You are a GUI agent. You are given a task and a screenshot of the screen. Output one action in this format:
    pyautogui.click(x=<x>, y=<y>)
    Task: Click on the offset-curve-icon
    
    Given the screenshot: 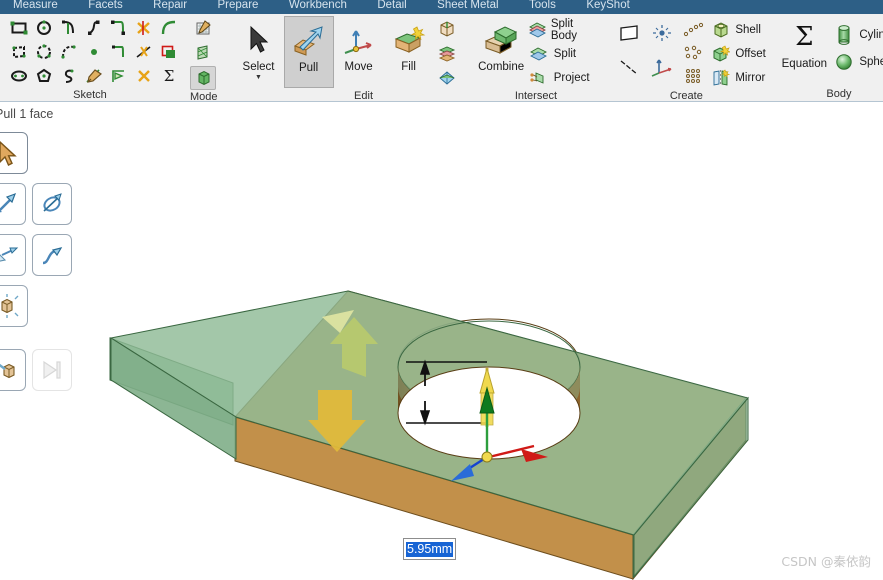 What is the action you would take?
    pyautogui.click(x=168, y=52)
    